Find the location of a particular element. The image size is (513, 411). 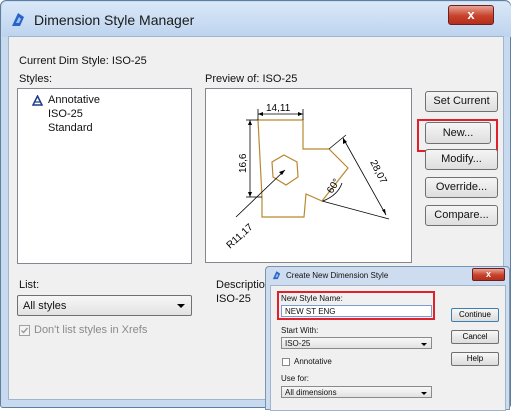

checkmark-icon is located at coordinates (25, 330).